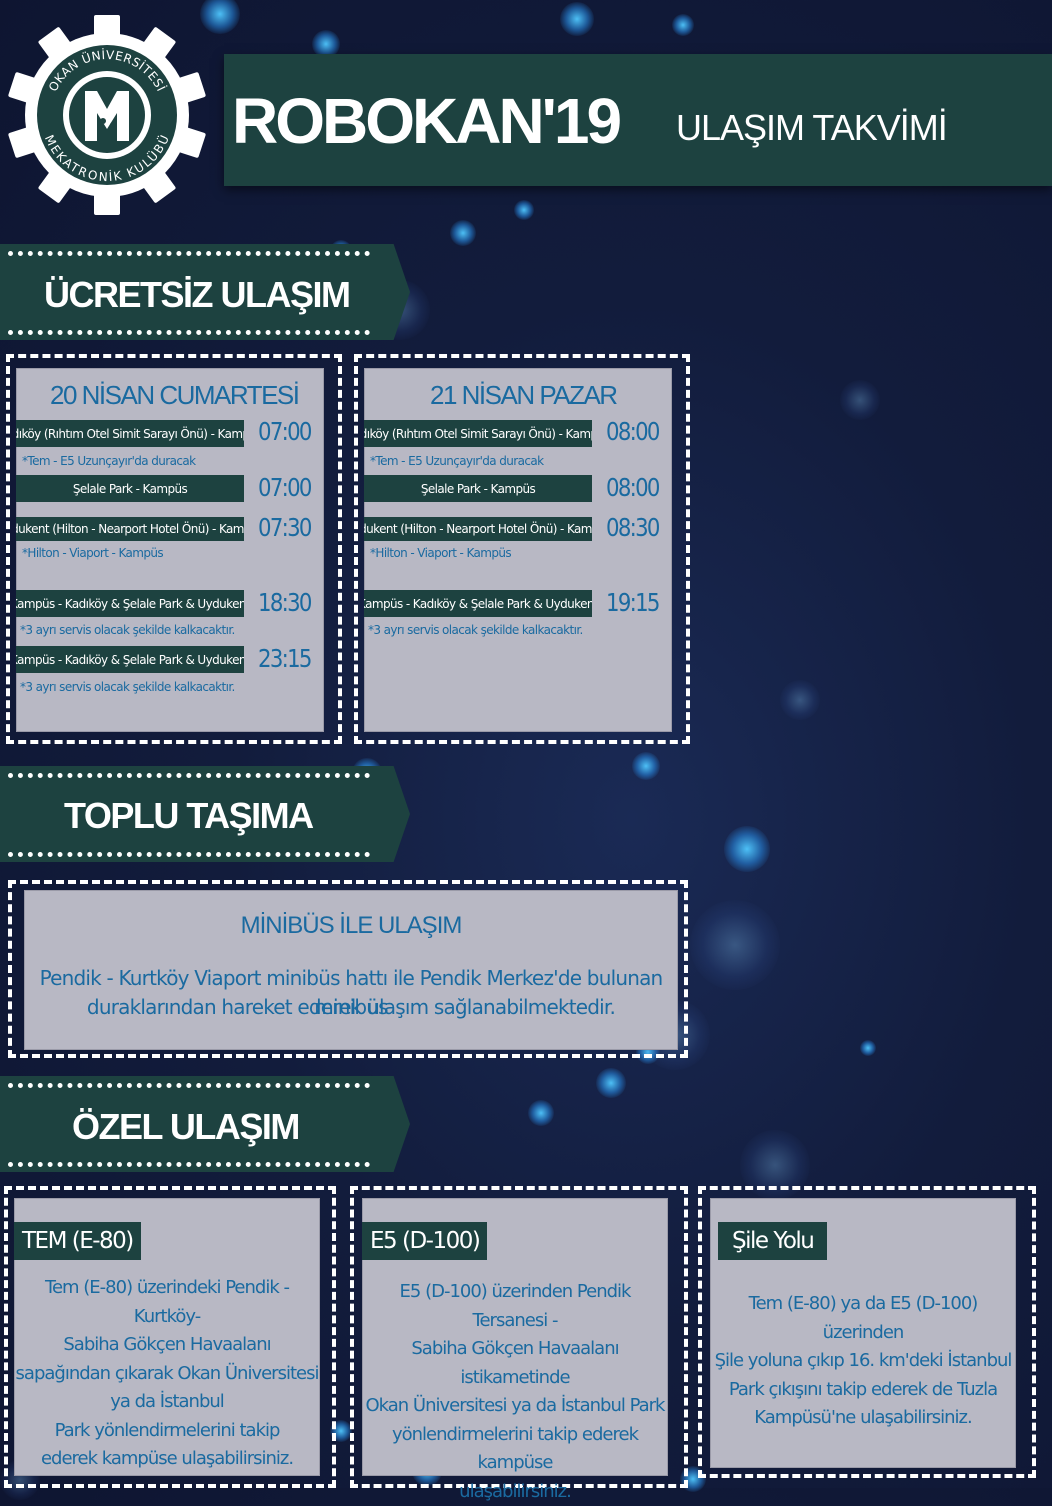 This screenshot has height=1506, width=1052. I want to click on text-line: Park yönlendirmelerini takip, so click(167, 1431).